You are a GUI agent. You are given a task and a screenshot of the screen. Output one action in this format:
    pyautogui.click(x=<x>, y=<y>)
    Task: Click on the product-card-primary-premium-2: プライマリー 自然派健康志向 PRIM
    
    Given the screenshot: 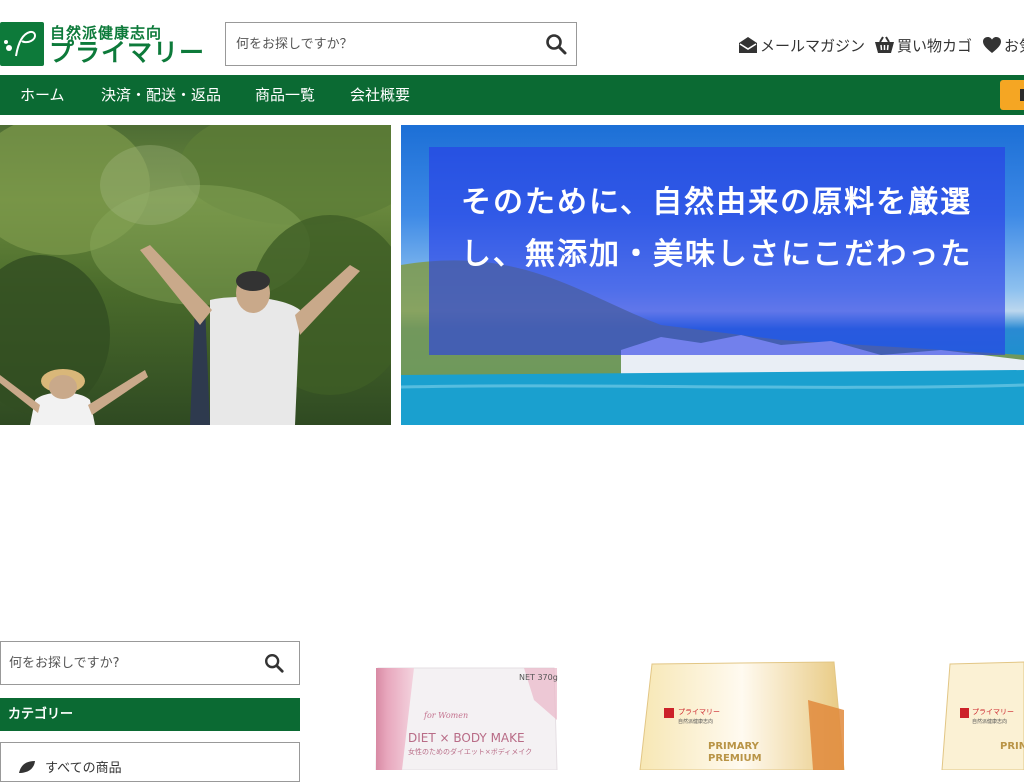 What is the action you would take?
    pyautogui.click(x=982, y=715)
    